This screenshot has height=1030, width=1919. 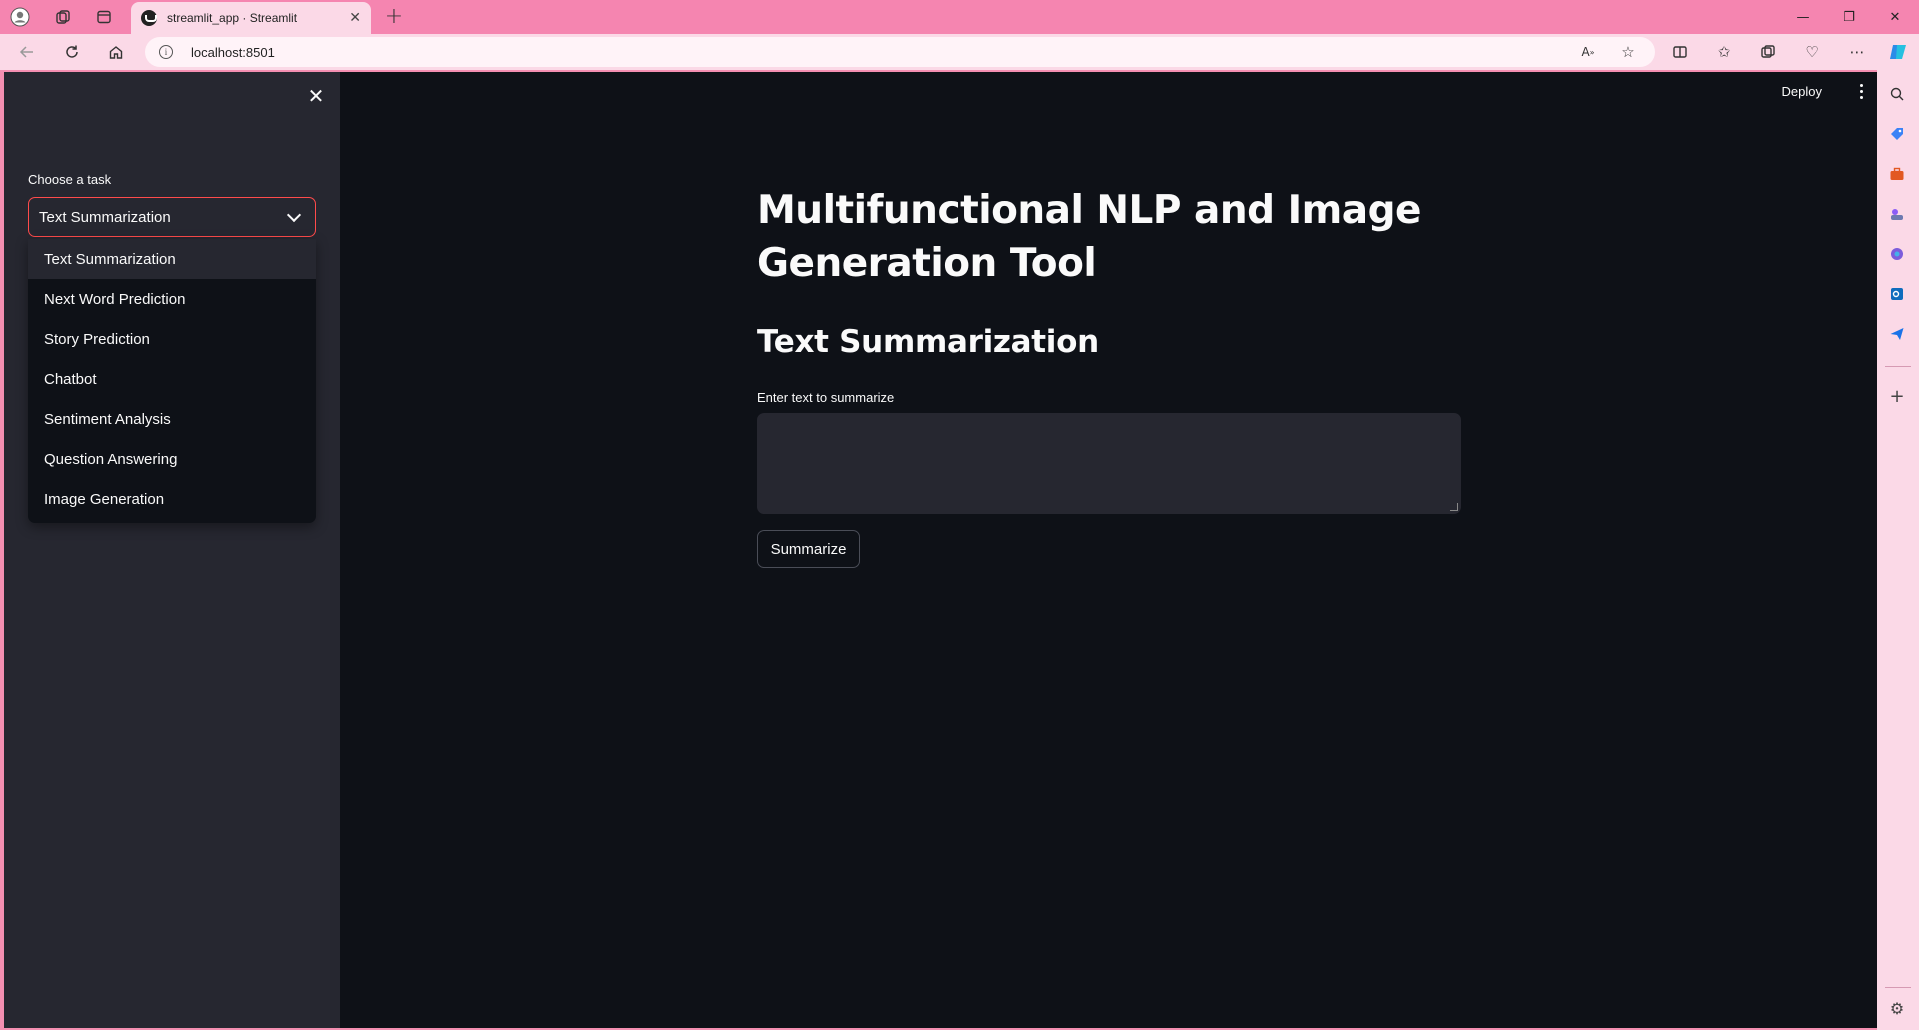 What do you see at coordinates (1588, 52) in the screenshot?
I see `read-aloud-icon: A»` at bounding box center [1588, 52].